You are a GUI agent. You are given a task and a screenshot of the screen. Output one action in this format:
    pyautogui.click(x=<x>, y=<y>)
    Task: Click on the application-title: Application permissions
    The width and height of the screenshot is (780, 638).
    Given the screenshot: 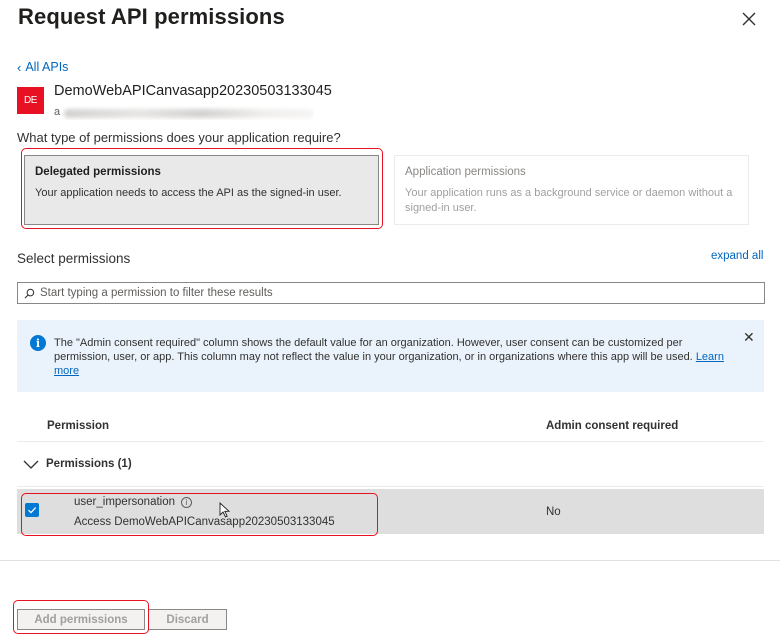 What is the action you would take?
    pyautogui.click(x=465, y=172)
    